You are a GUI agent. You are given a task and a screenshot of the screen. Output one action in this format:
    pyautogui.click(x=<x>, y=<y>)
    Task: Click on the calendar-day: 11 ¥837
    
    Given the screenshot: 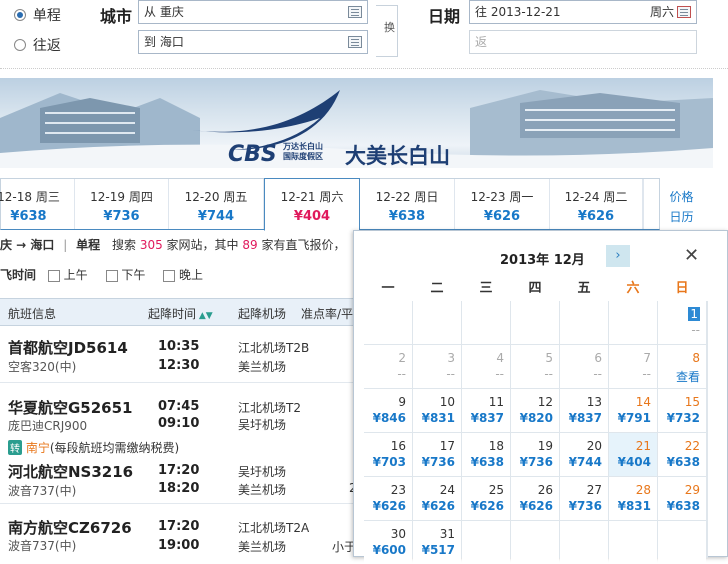 What is the action you would take?
    pyautogui.click(x=486, y=410)
    